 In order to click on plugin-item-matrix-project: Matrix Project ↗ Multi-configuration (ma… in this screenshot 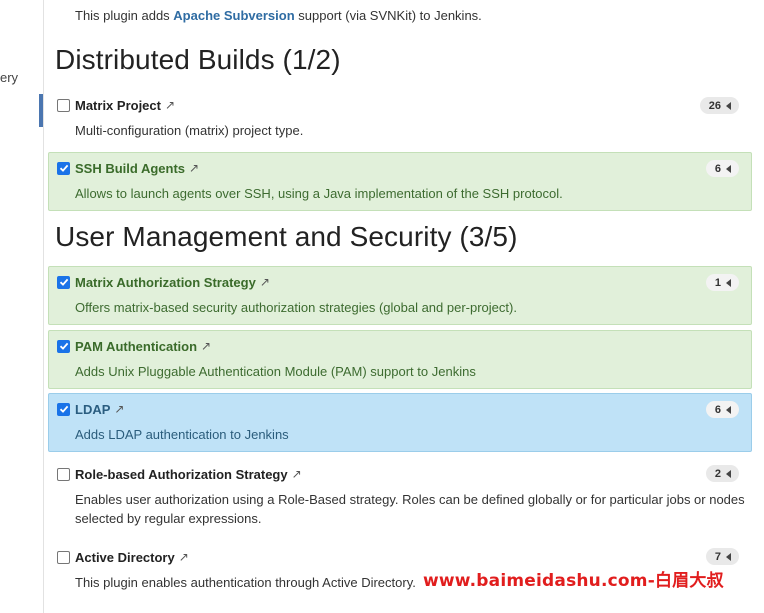, I will do `click(400, 118)`.